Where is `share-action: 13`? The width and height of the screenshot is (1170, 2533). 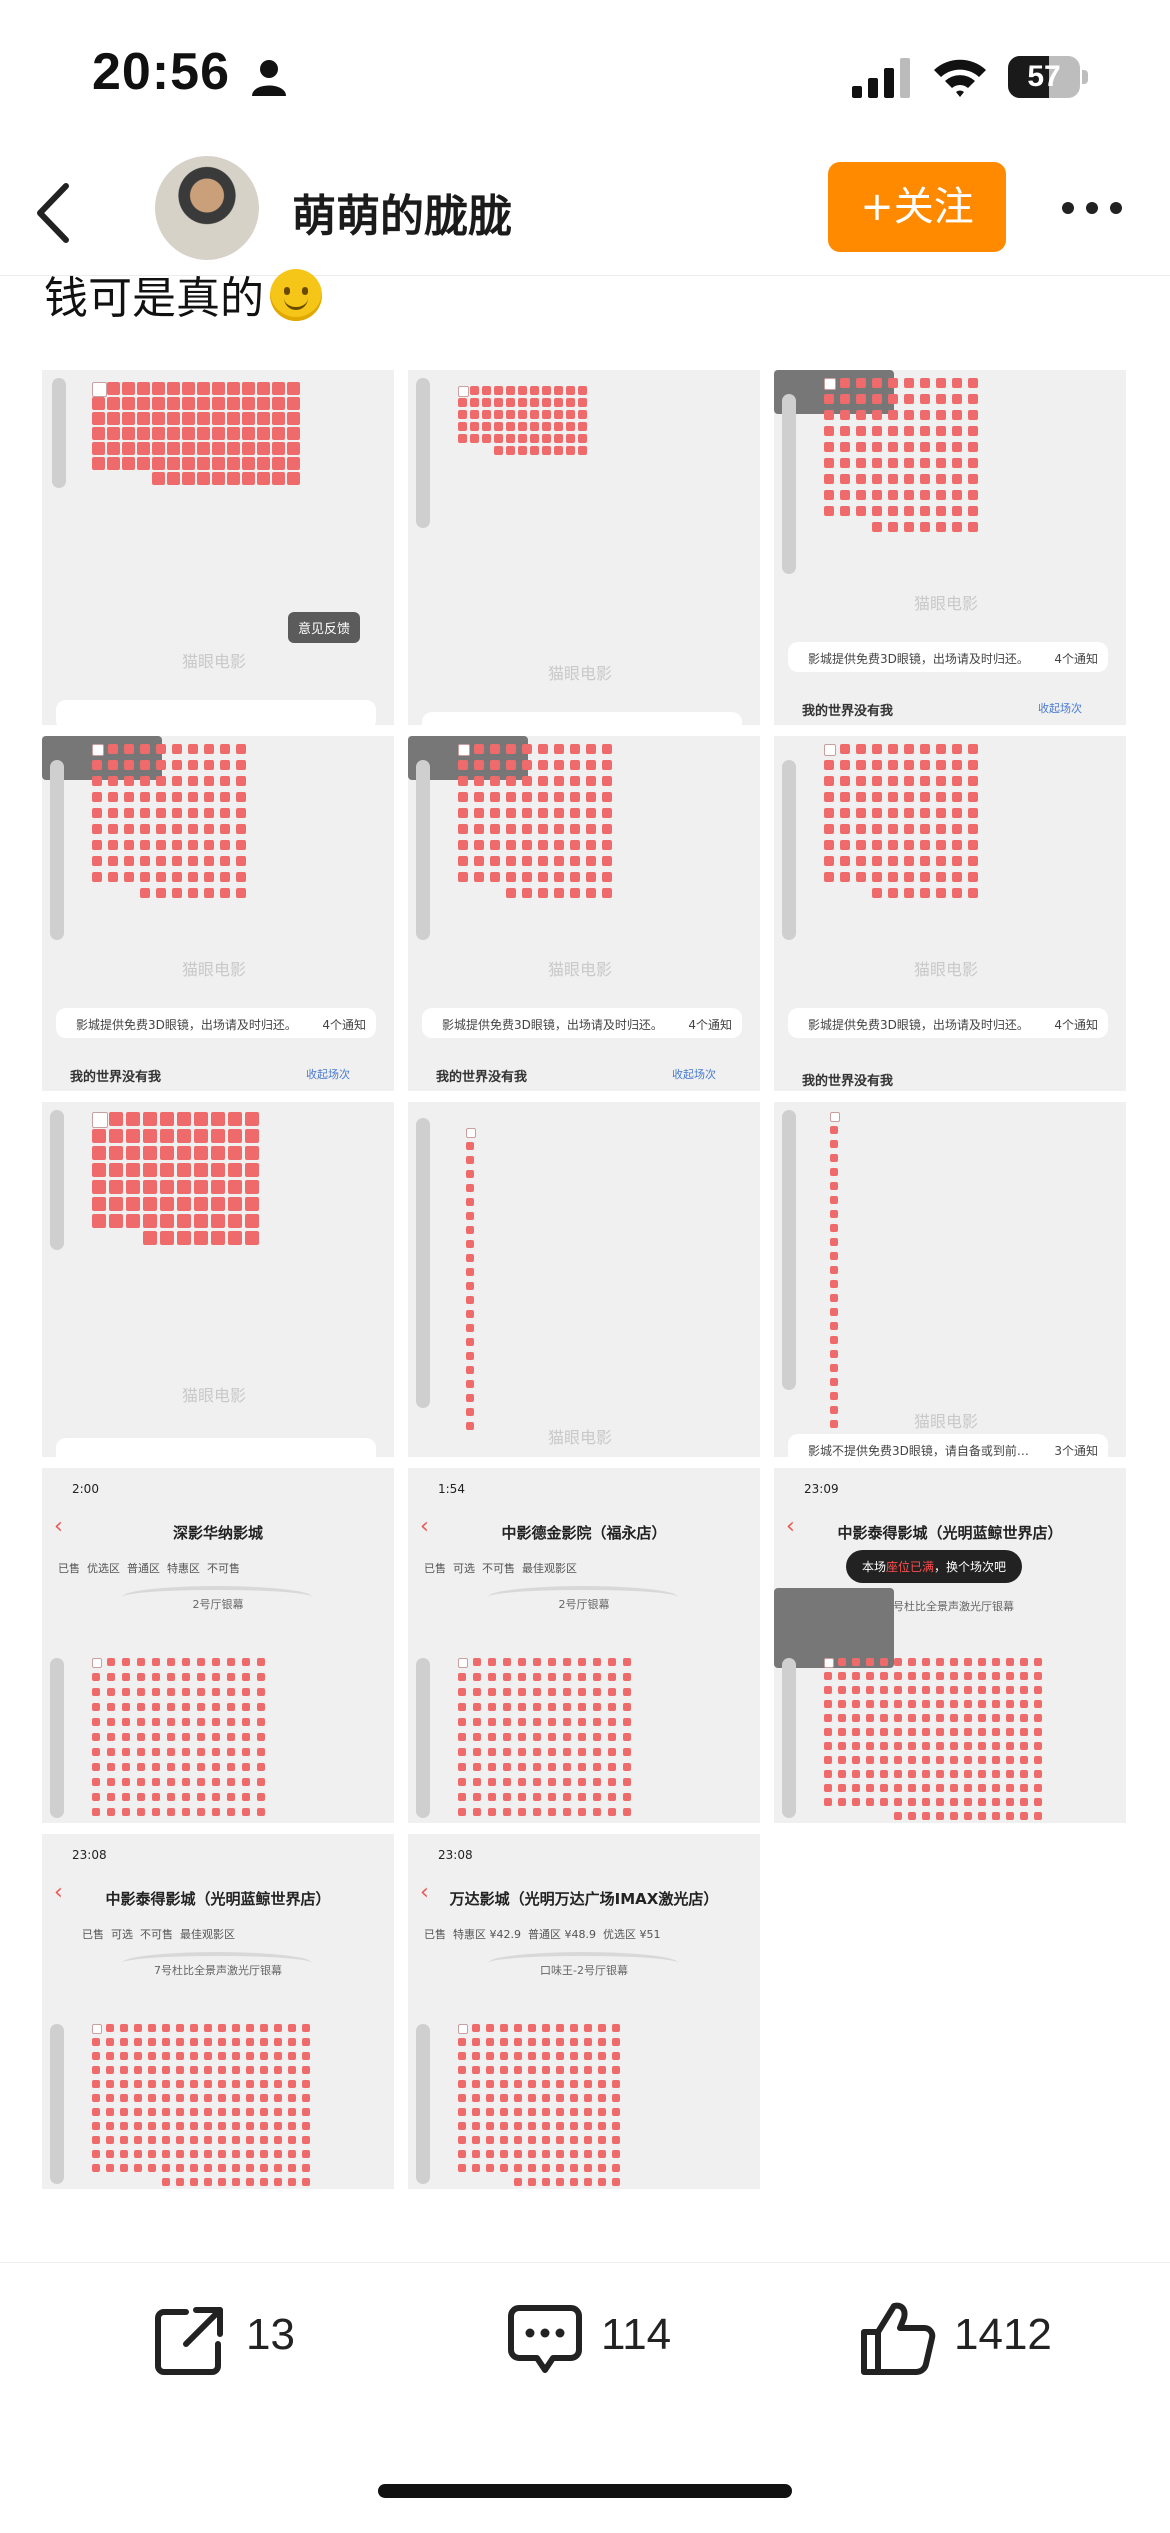
share-action: 13 is located at coordinates (230, 2340).